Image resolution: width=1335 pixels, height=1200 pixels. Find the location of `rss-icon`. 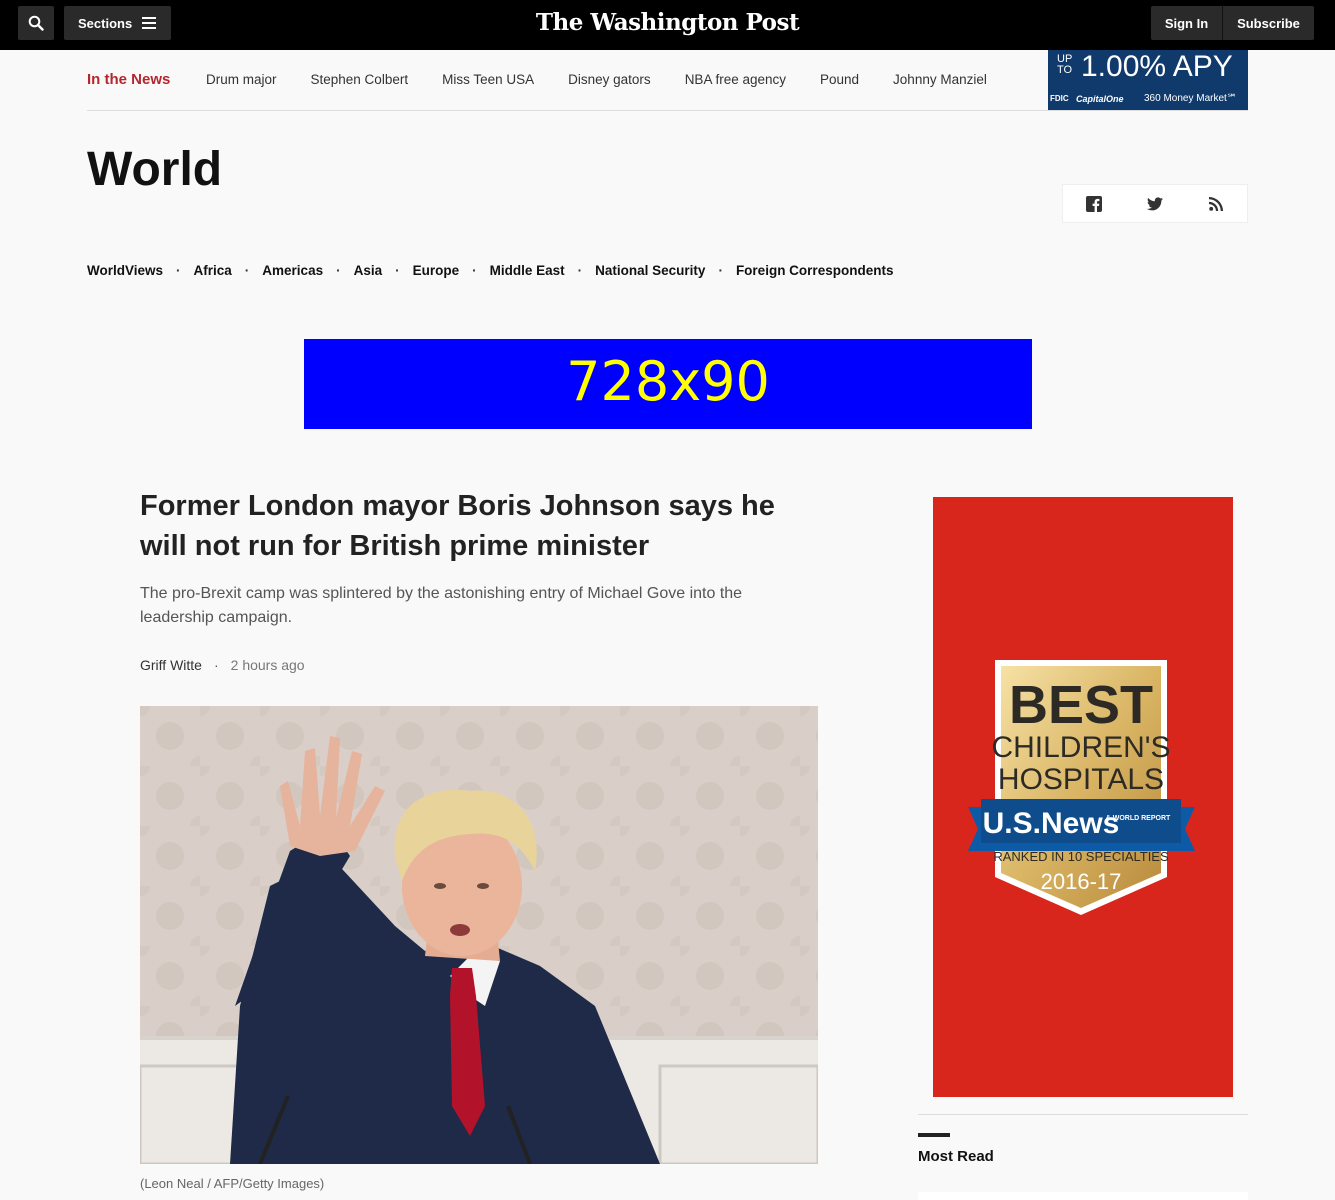

rss-icon is located at coordinates (1216, 204).